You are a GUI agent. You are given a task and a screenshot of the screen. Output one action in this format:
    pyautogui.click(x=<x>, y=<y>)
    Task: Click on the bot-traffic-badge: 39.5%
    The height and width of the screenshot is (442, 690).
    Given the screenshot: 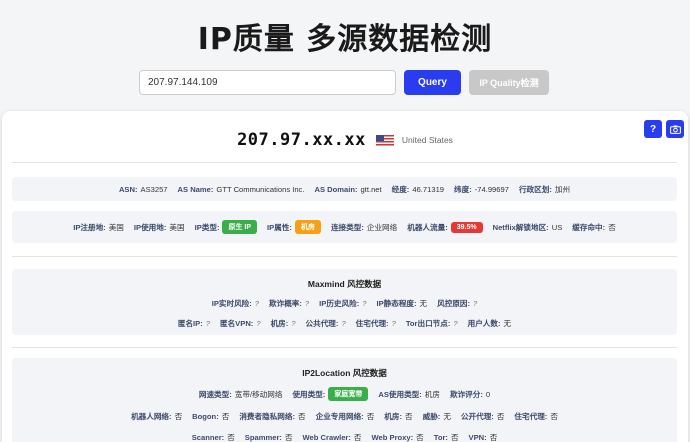 What is the action you would take?
    pyautogui.click(x=466, y=227)
    